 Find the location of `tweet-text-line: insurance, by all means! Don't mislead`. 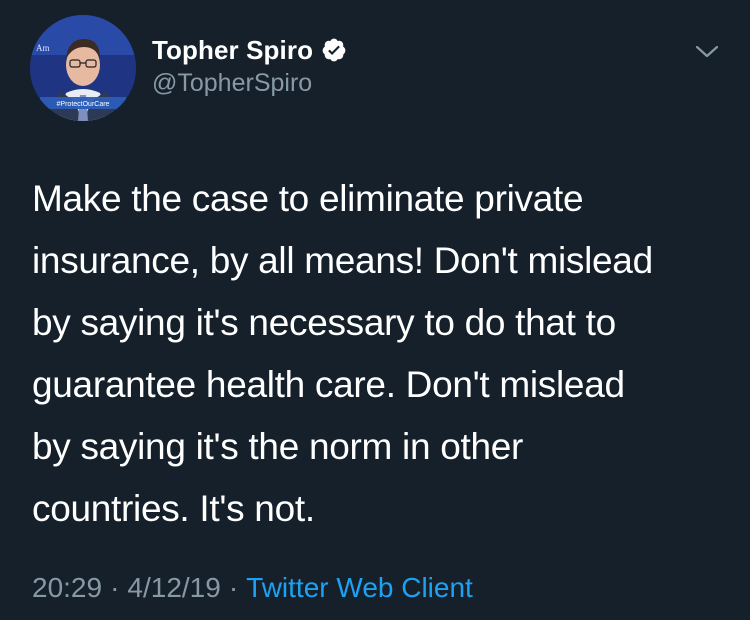

tweet-text-line: insurance, by all means! Don't mislead is located at coordinates (342, 260).